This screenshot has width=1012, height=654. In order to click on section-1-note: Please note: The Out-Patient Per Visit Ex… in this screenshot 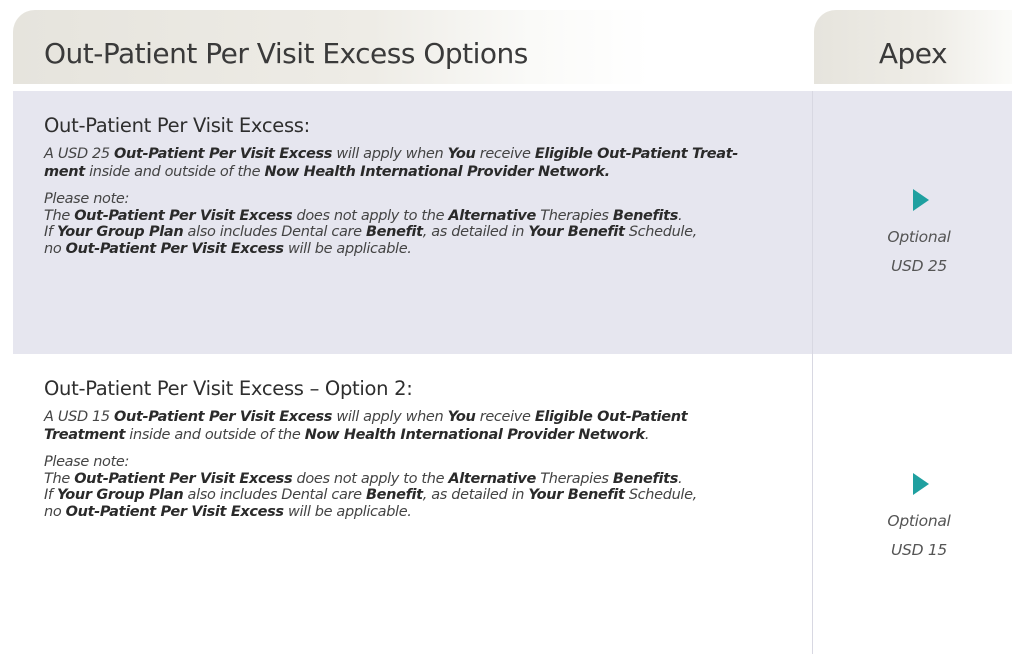, I will do `click(370, 224)`.